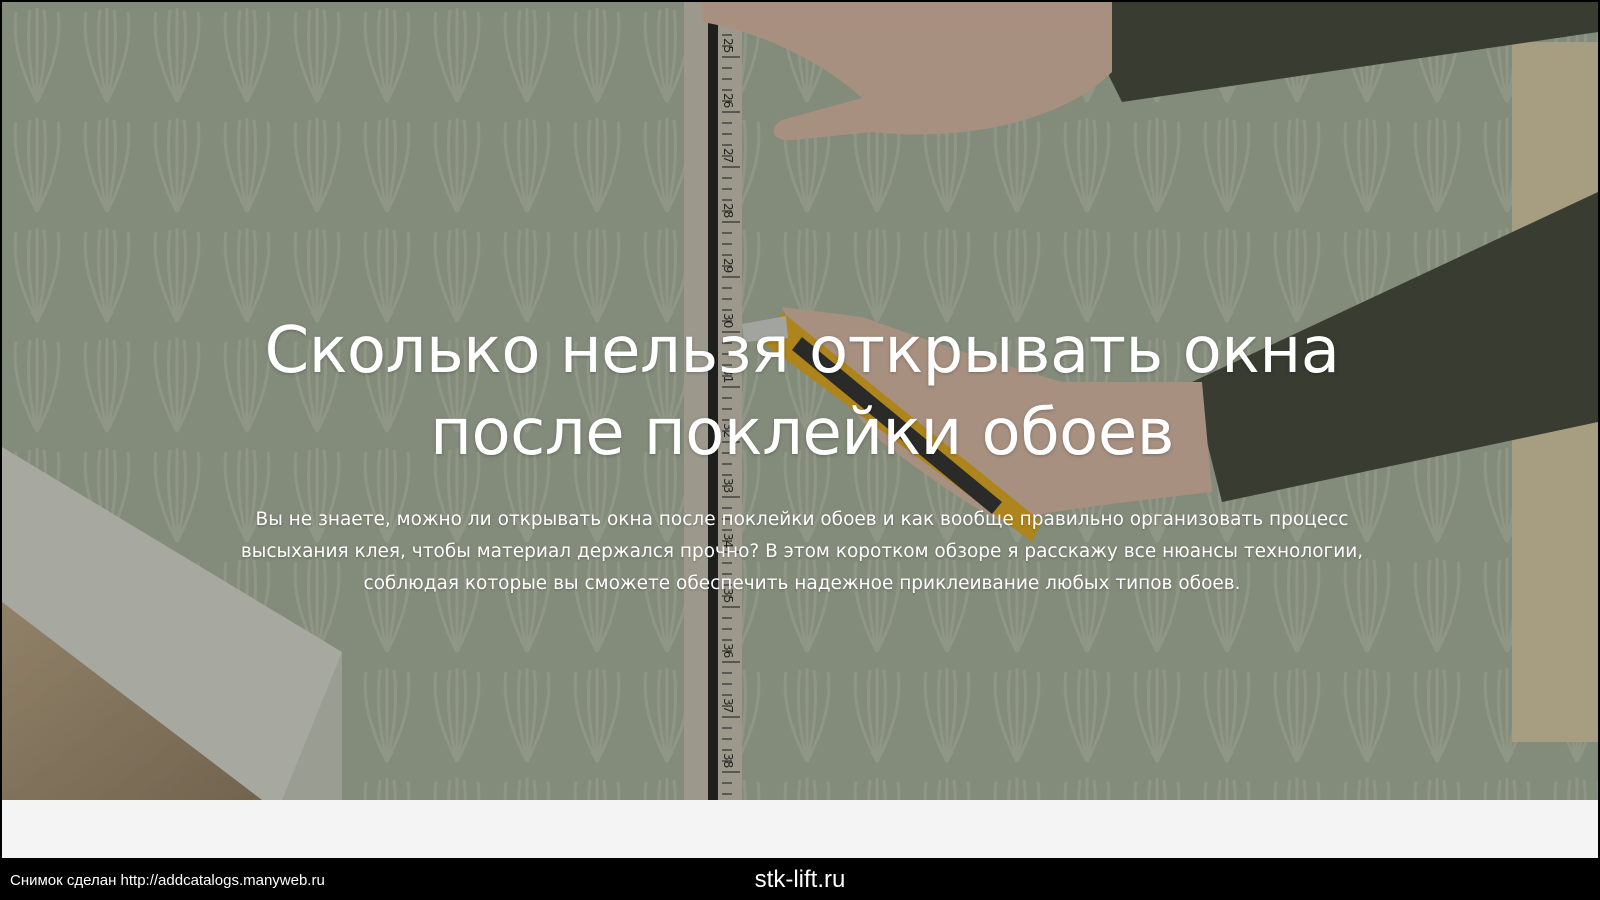  What do you see at coordinates (802, 433) in the screenshot?
I see `page-title-line-2: после поклейки обоев` at bounding box center [802, 433].